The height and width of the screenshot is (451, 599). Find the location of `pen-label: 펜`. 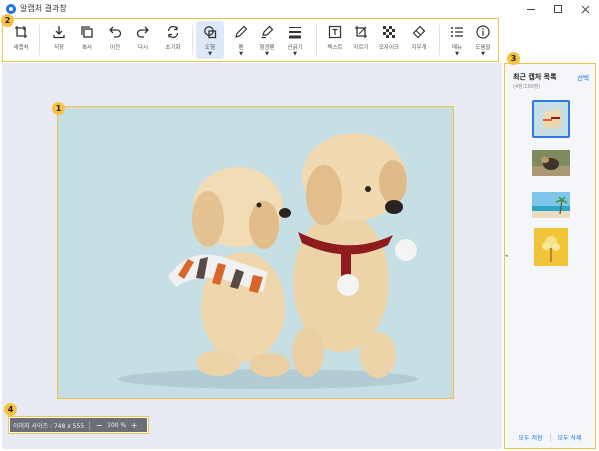

pen-label: 펜 is located at coordinates (241, 48).